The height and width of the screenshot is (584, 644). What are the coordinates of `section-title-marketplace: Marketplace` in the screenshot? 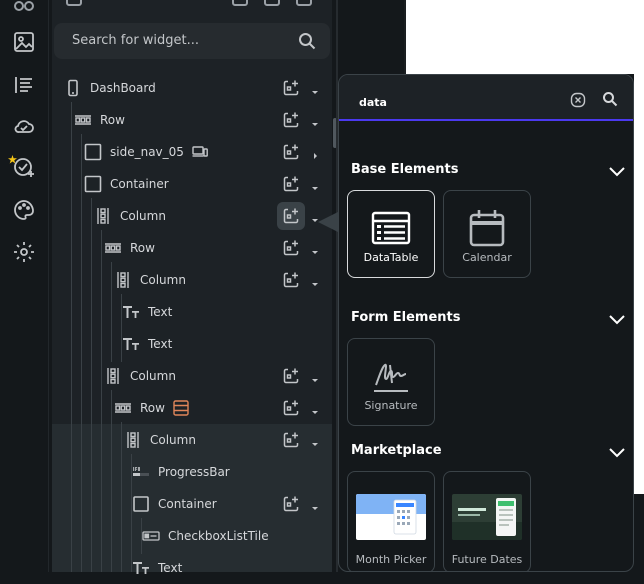 It's located at (396, 450).